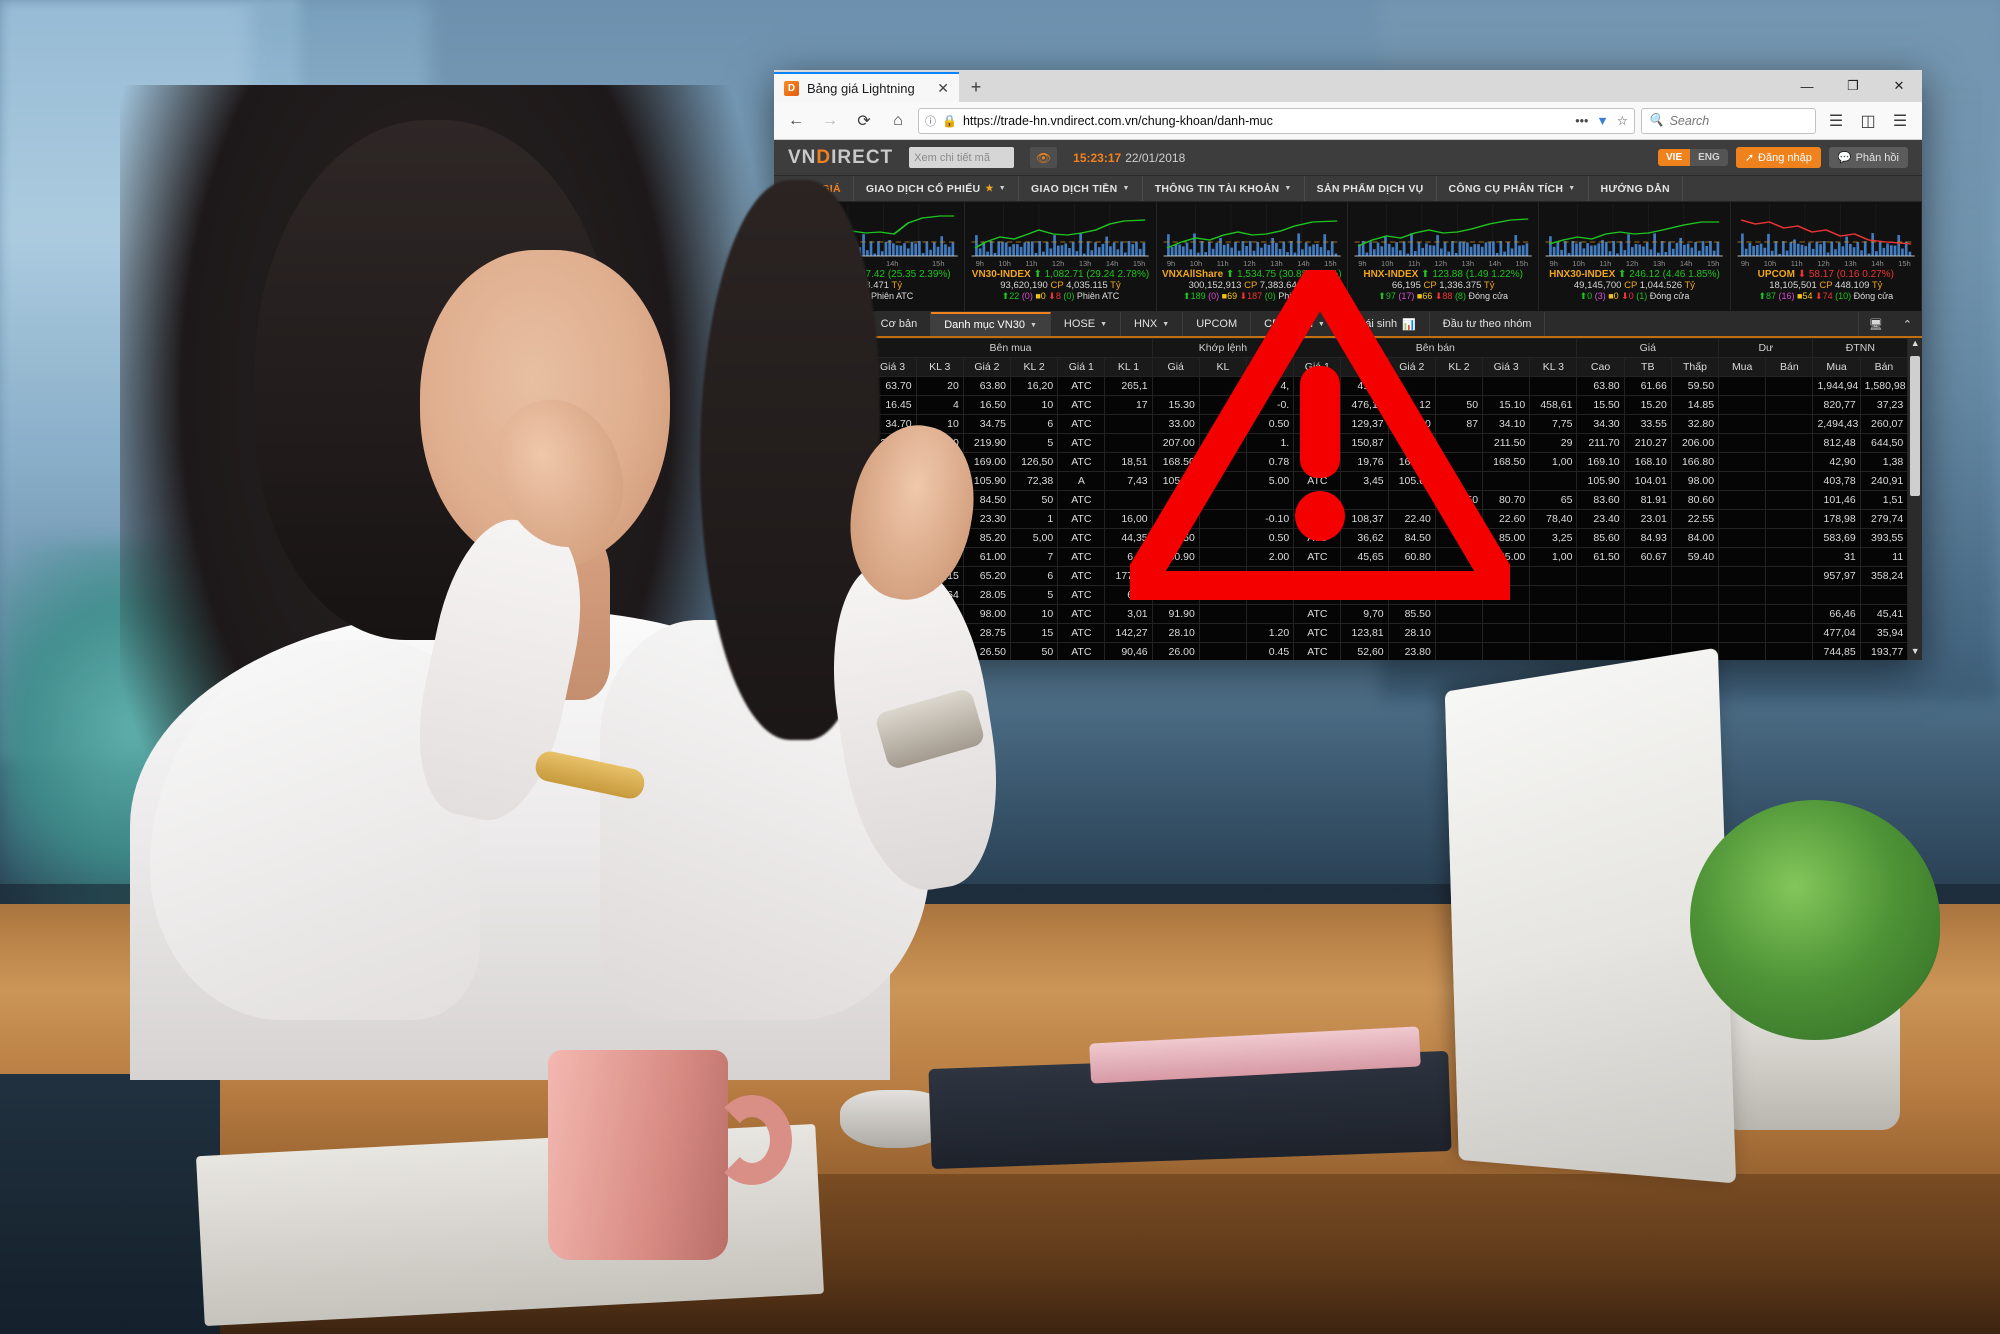 This screenshot has height=1334, width=2000. I want to click on sidebar-icon: ◫, so click(1868, 121).